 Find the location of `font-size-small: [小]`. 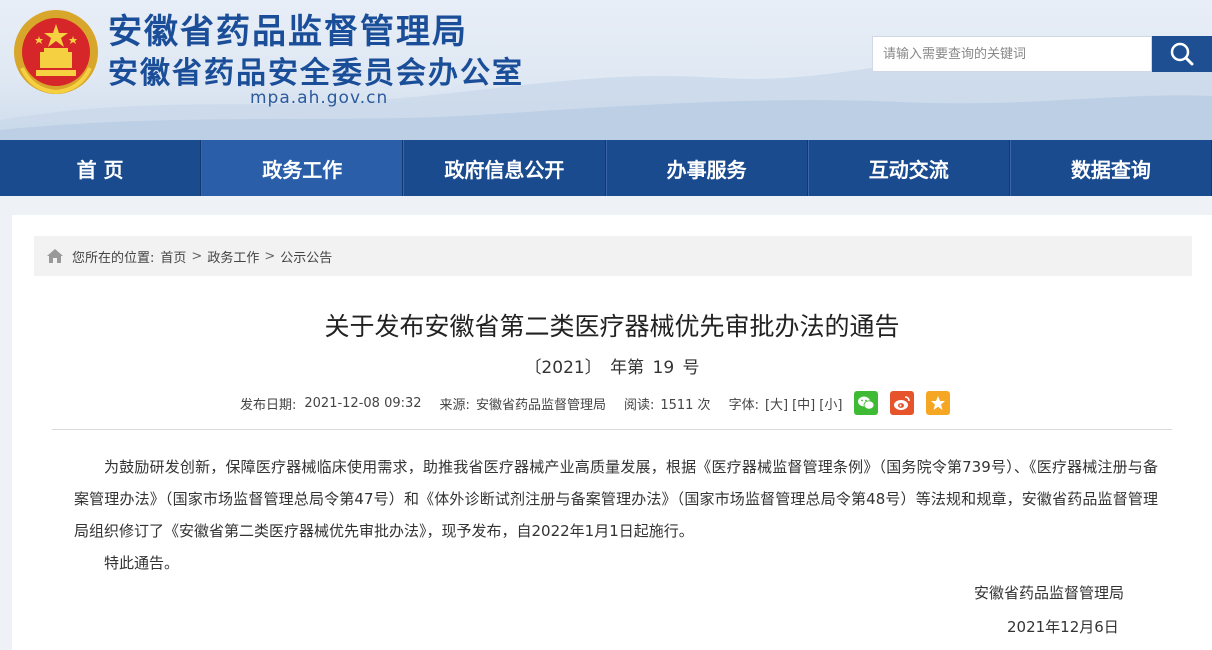

font-size-small: [小] is located at coordinates (830, 403).